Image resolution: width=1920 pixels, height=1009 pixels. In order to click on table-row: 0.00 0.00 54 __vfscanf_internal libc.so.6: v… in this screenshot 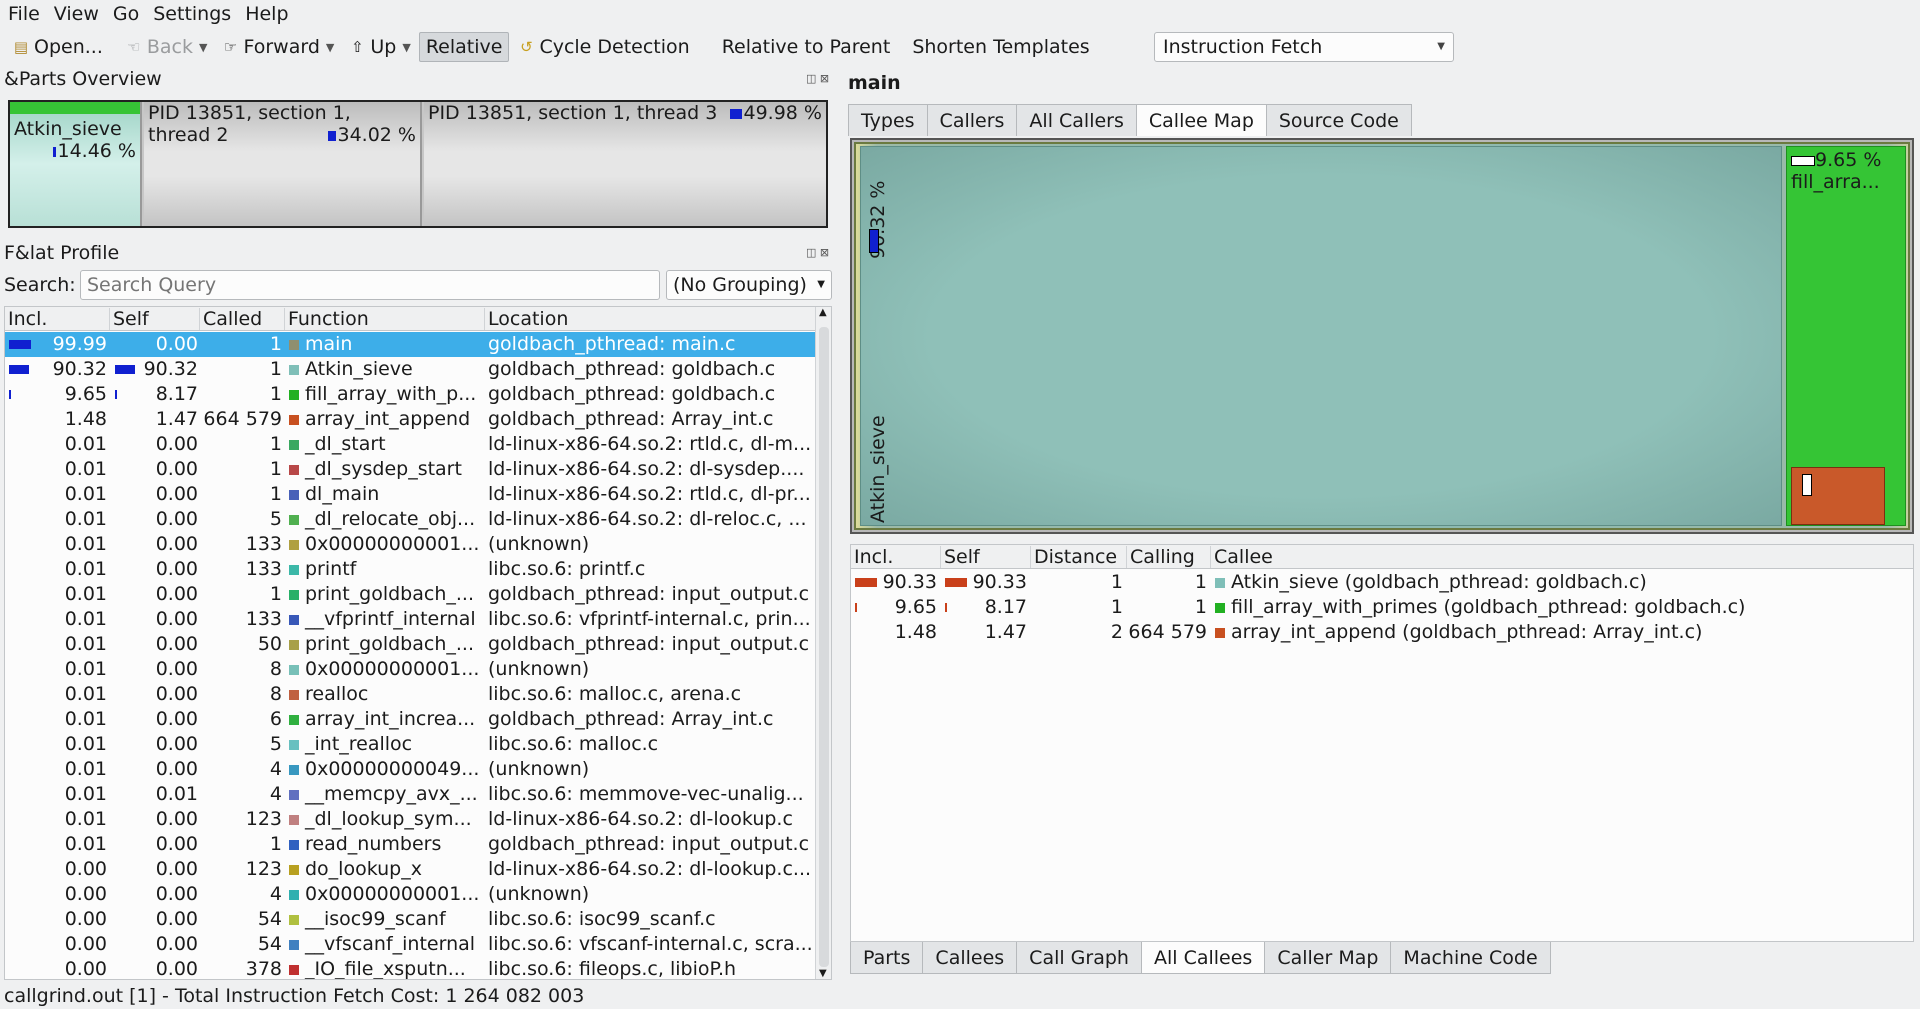, I will do `click(410, 944)`.